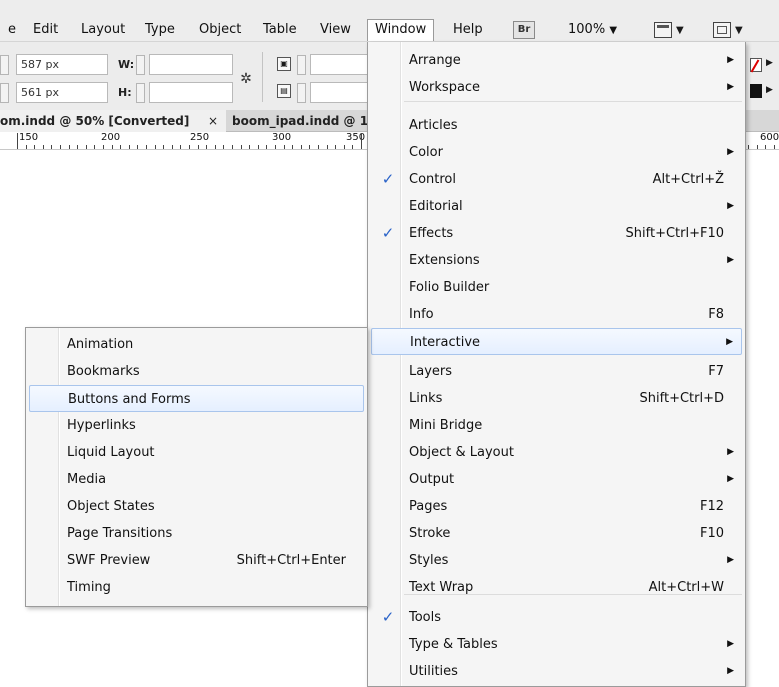  I want to click on x-field: 587 px, so click(62, 64).